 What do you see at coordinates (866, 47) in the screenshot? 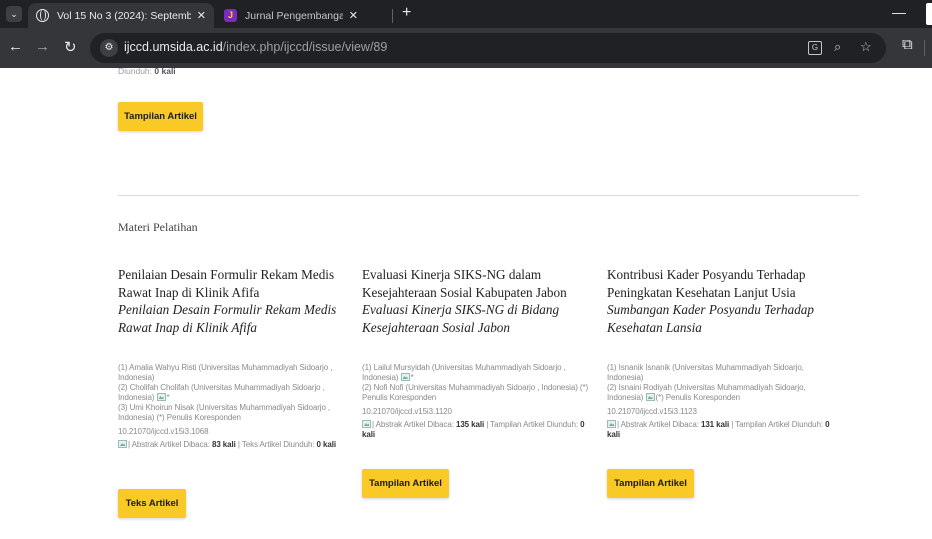
I see `bookmark-star-icon: ☆` at bounding box center [866, 47].